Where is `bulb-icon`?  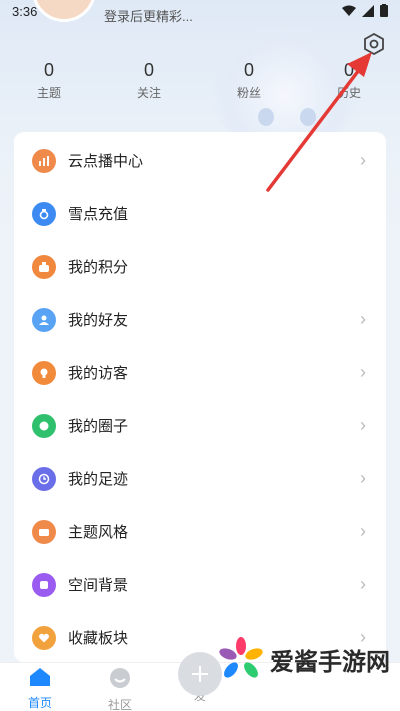
bulb-icon is located at coordinates (44, 372).